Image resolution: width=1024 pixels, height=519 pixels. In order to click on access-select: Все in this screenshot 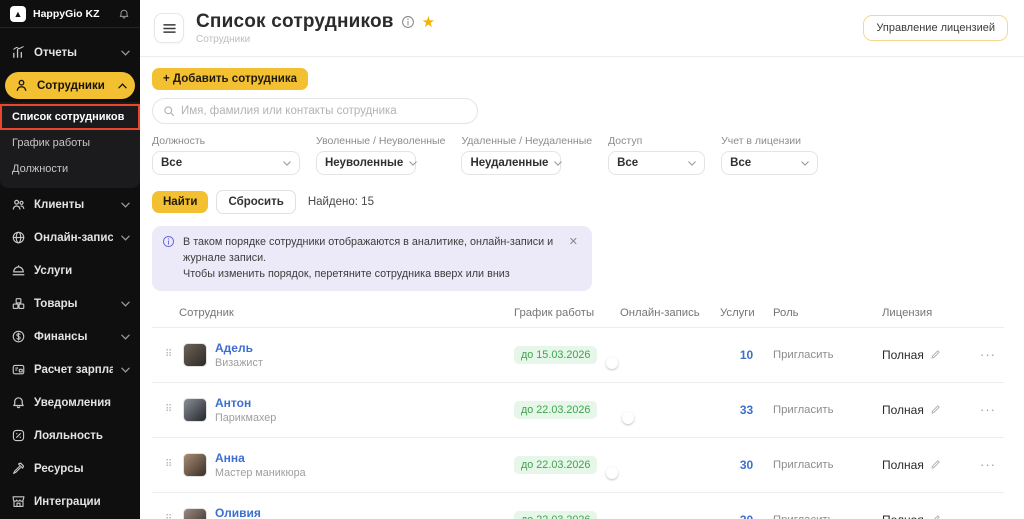, I will do `click(657, 163)`.